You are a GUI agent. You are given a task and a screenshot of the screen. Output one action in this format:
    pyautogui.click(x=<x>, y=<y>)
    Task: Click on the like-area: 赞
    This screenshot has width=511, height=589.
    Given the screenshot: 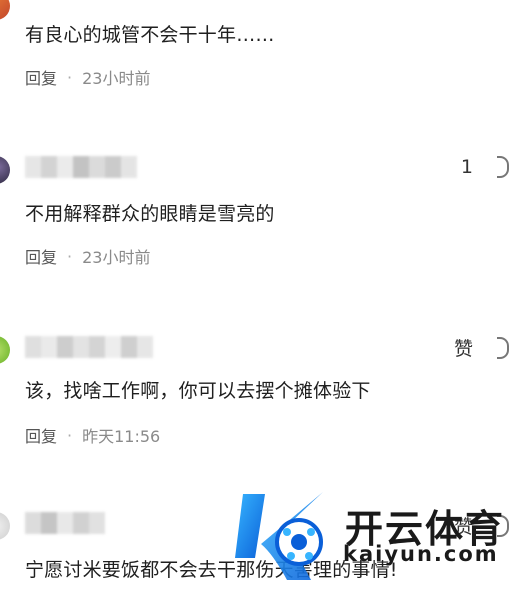 What is the action you would take?
    pyautogui.click(x=481, y=347)
    